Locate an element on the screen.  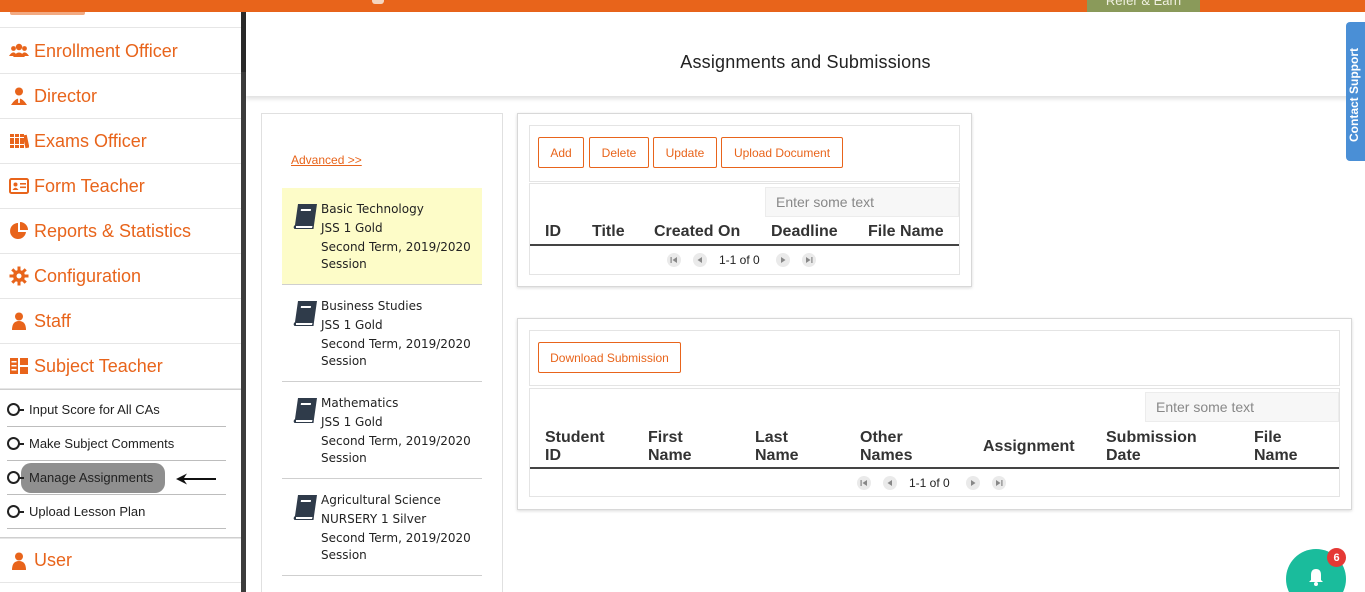
column-header-title: Title is located at coordinates (608, 232).